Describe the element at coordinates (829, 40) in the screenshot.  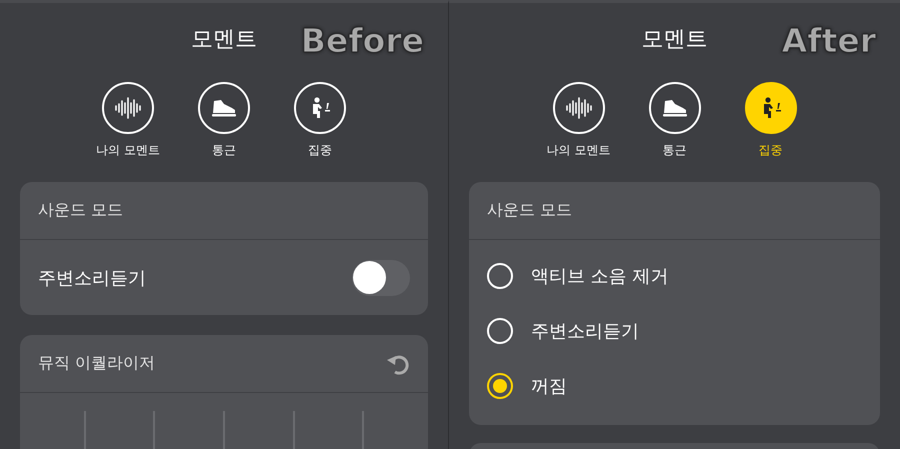
I see `comparison-label: After` at that location.